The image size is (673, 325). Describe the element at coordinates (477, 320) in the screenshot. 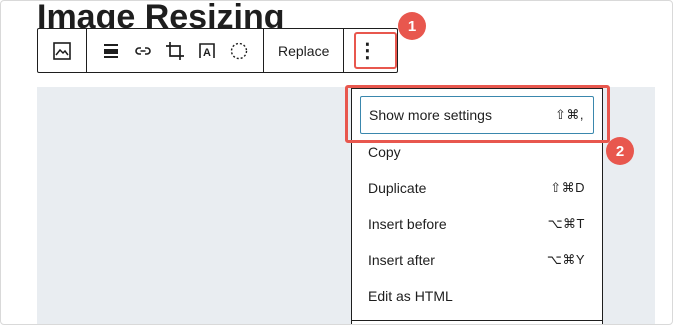

I see `menu-divider` at that location.